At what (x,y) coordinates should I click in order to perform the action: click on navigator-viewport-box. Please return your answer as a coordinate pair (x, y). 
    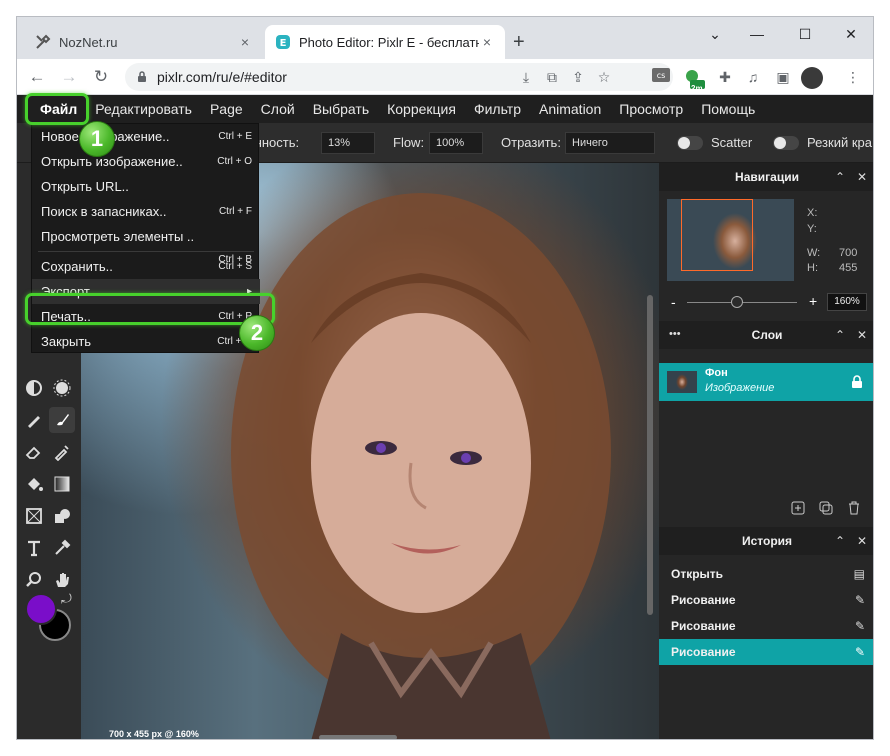
    Looking at the image, I should click on (717, 235).